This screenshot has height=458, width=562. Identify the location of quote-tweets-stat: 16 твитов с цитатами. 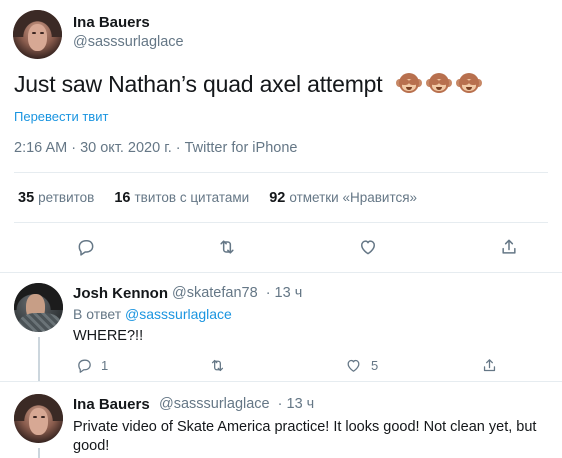
(181, 198).